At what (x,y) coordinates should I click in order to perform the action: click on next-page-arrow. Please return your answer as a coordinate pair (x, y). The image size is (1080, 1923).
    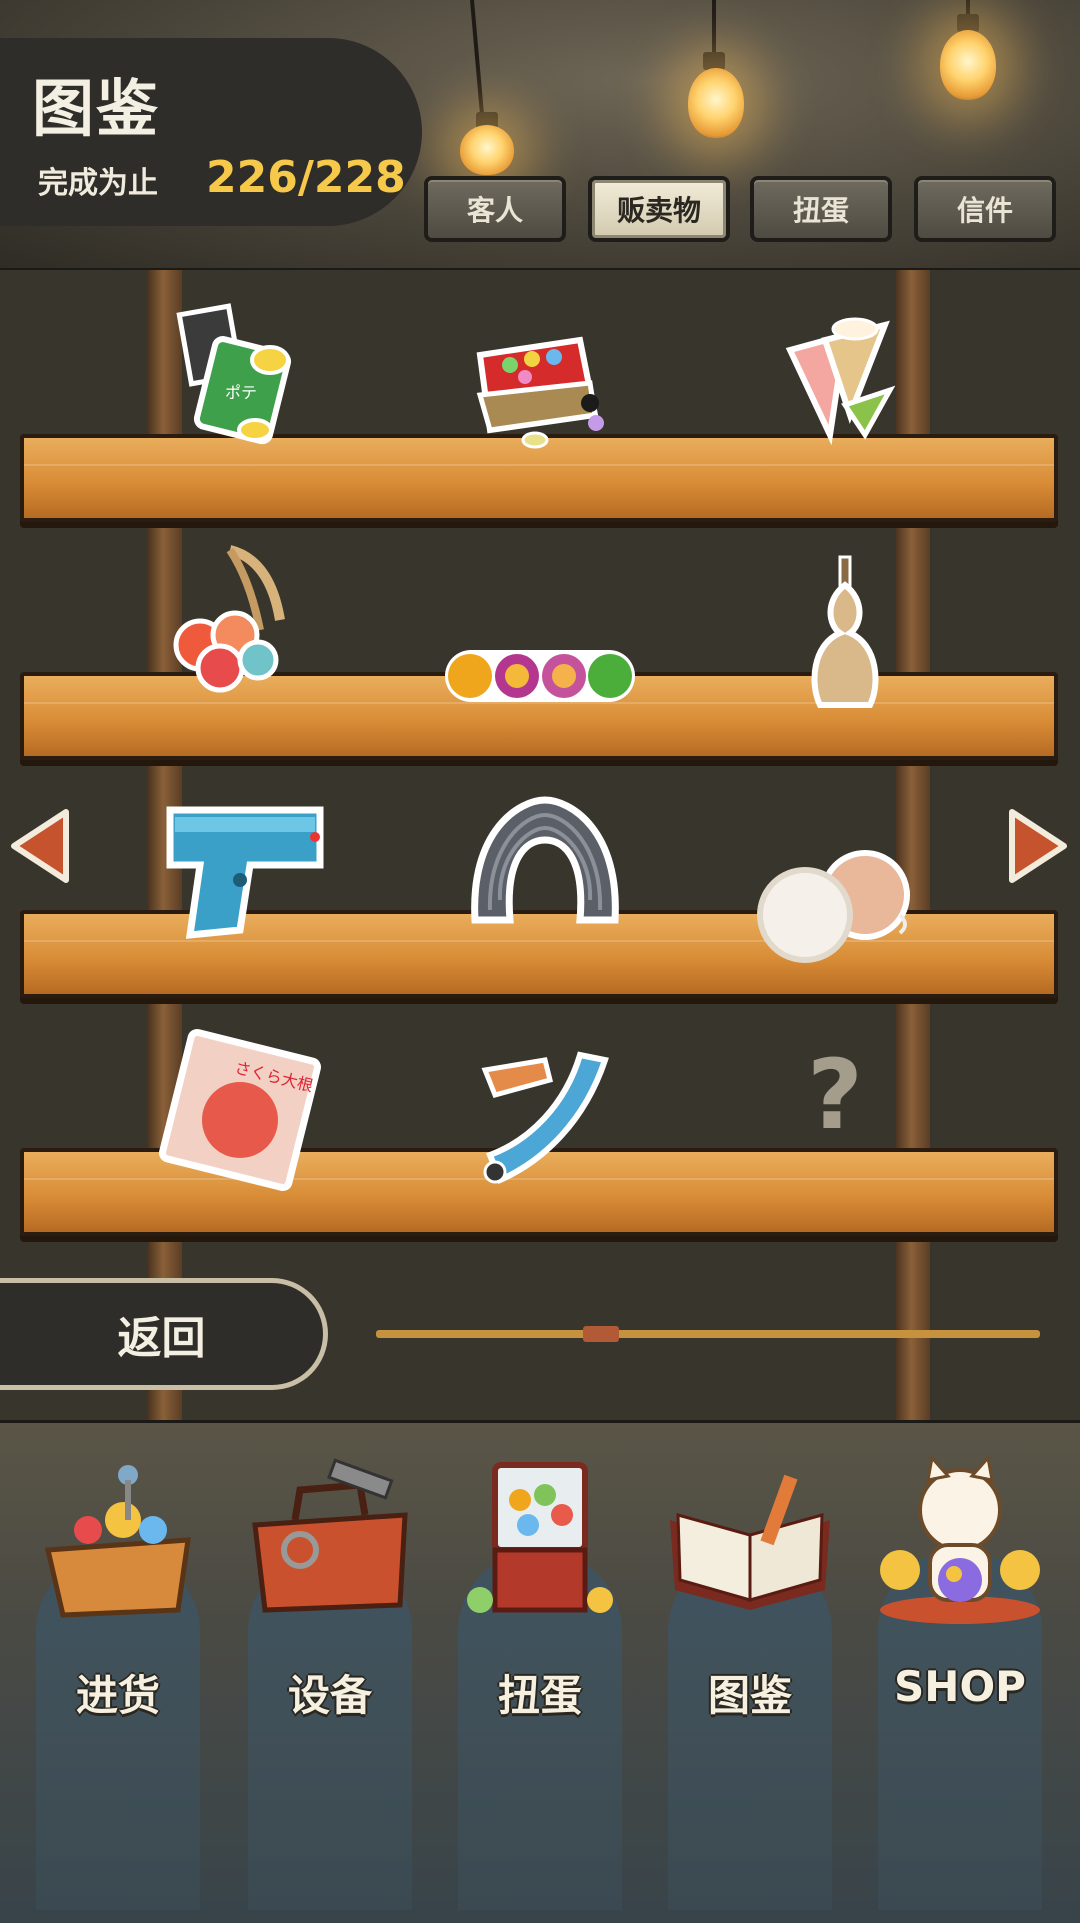
    Looking at the image, I should click on (1038, 846).